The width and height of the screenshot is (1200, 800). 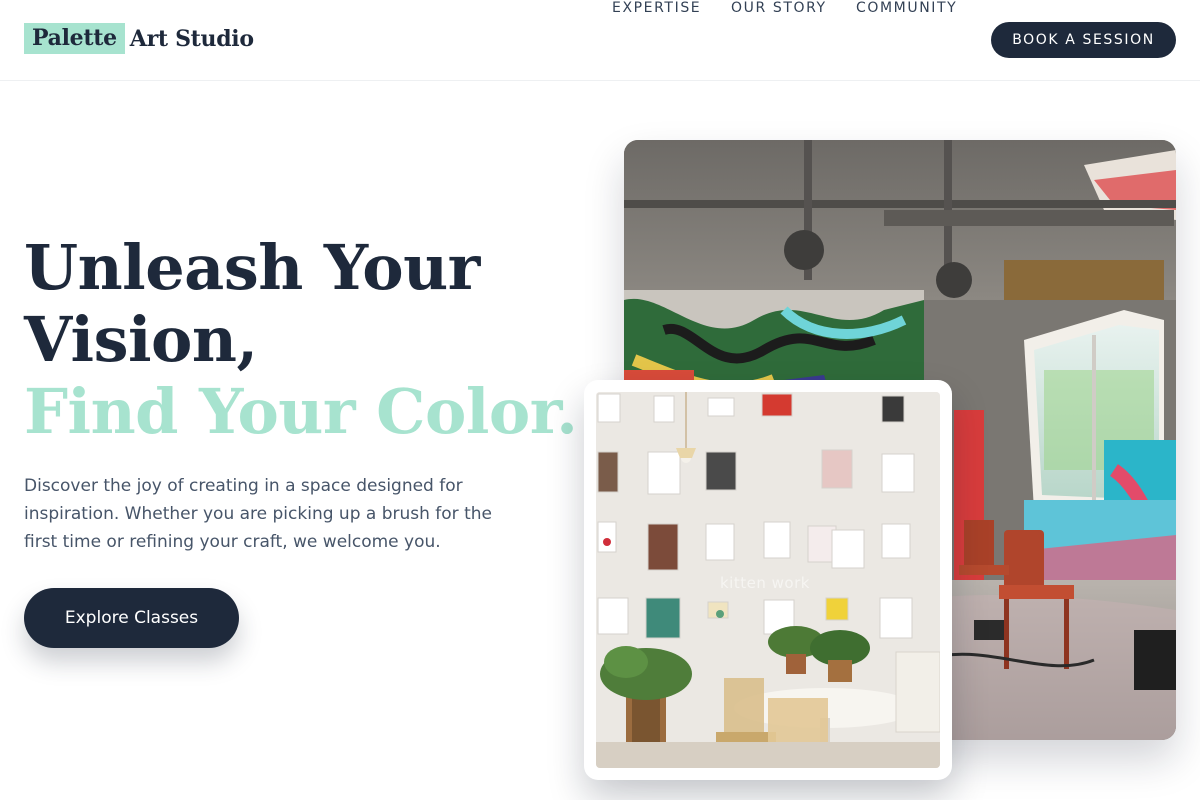 What do you see at coordinates (301, 339) in the screenshot?
I see `hero-headline: Unleash Your Vision, Find Your Color.` at bounding box center [301, 339].